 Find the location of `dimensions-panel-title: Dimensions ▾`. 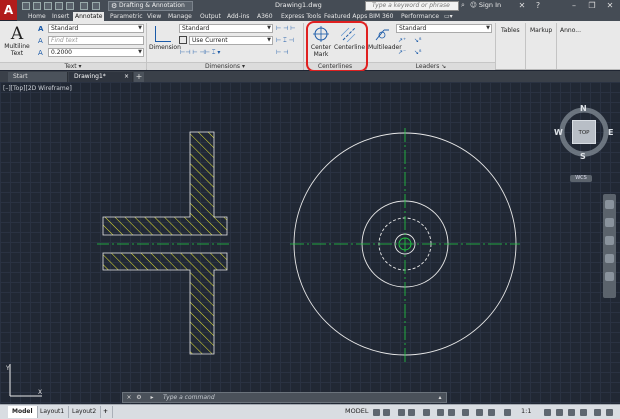

dimensions-panel-title: Dimensions ▾ is located at coordinates (225, 66).